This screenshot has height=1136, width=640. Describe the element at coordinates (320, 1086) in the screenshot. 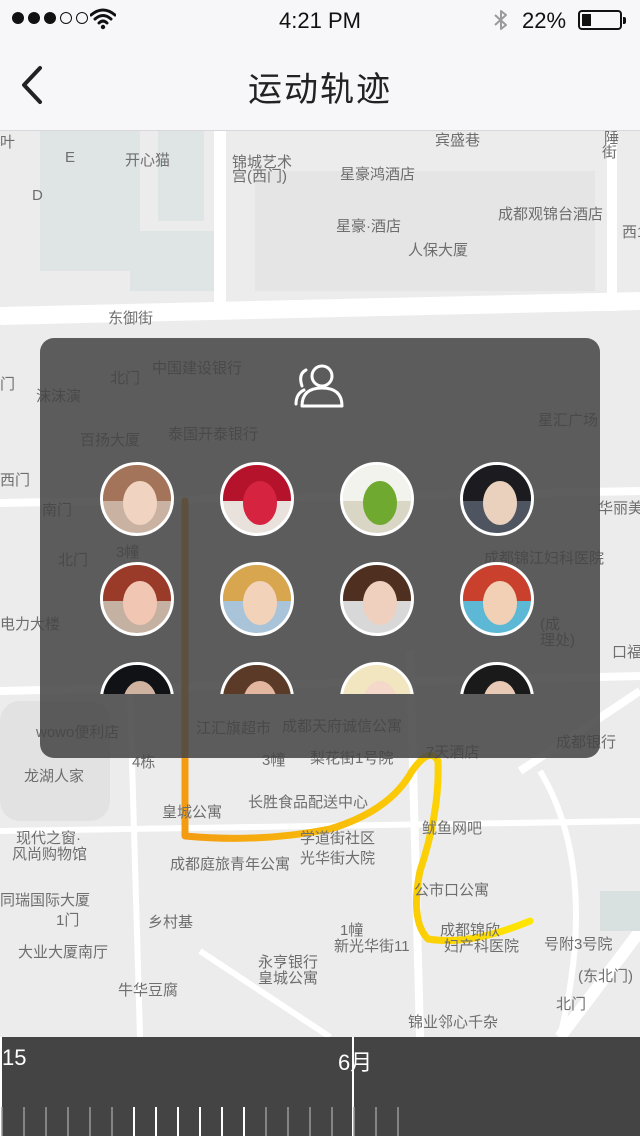

I see `timeline-scrubber: 15 6月` at that location.